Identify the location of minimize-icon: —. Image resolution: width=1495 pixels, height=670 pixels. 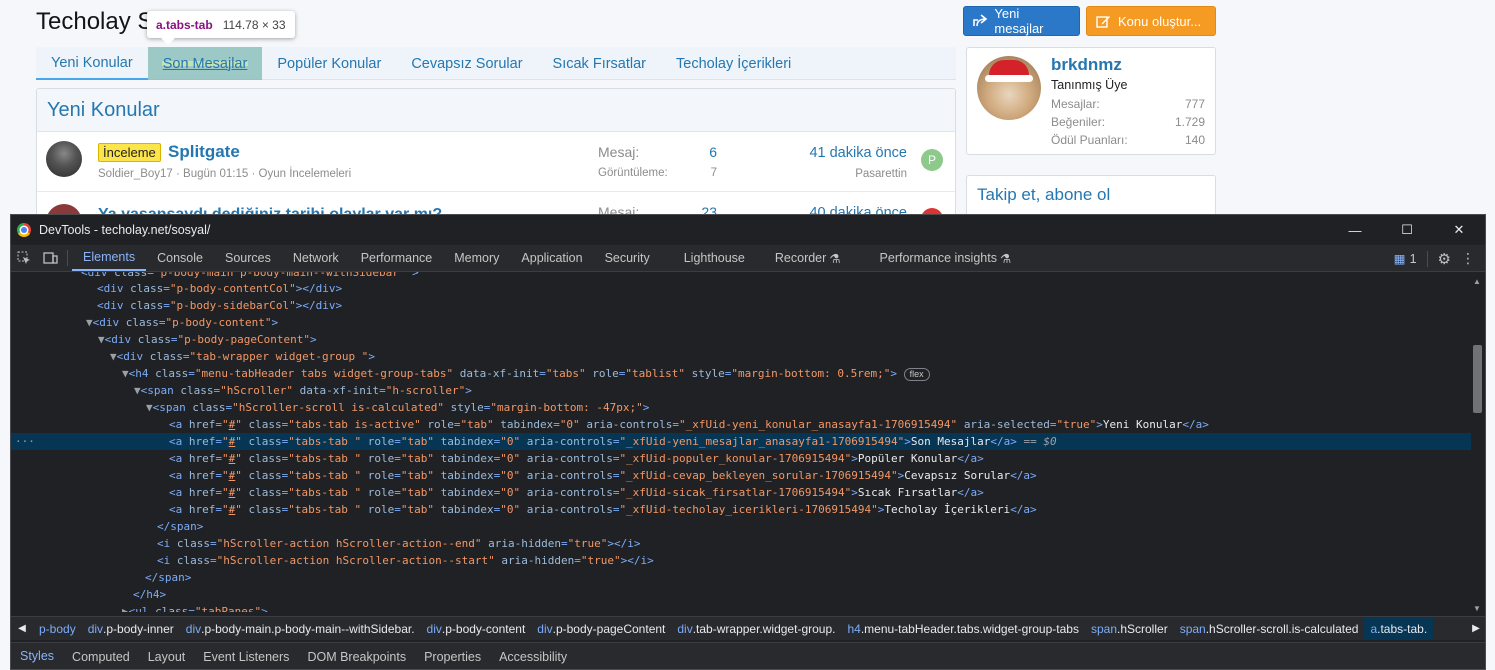
(1355, 230).